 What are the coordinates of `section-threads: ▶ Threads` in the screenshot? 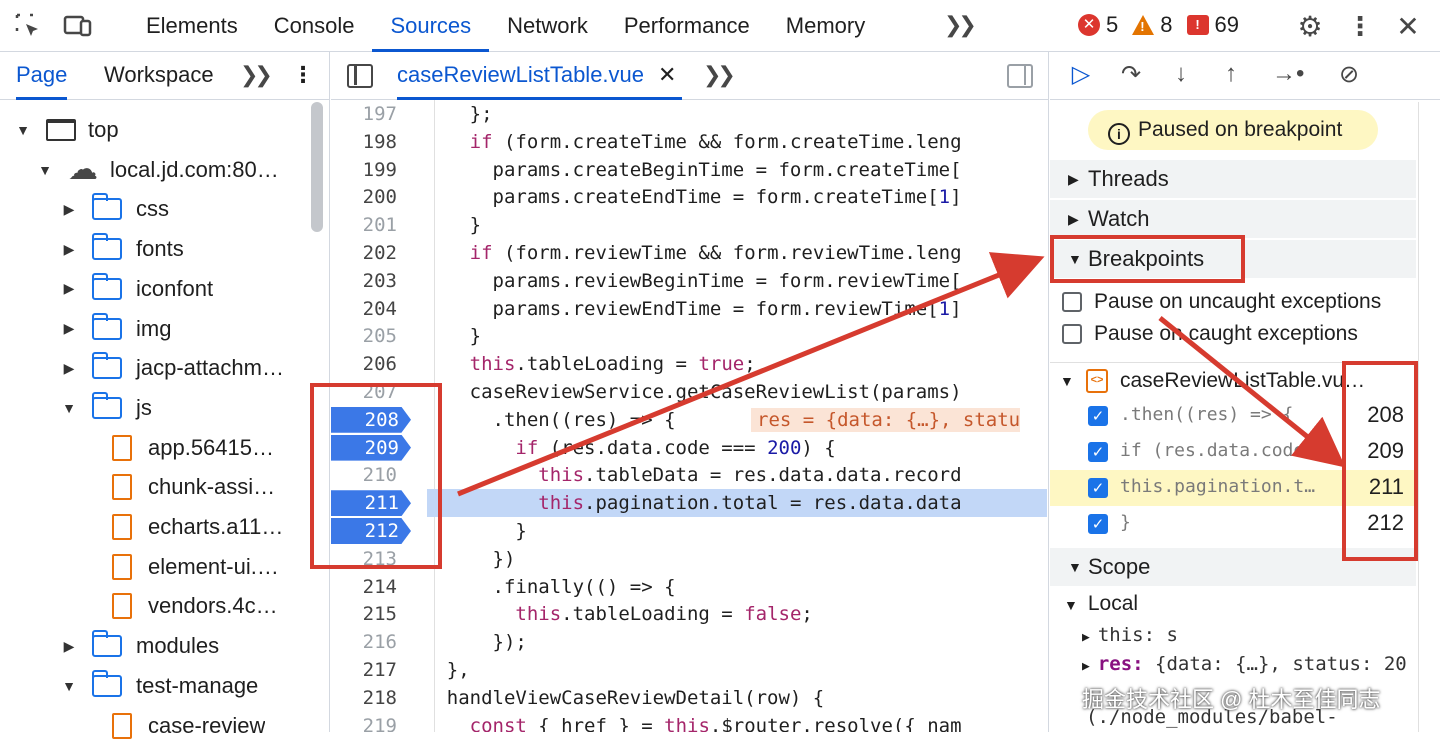 It's located at (1233, 179).